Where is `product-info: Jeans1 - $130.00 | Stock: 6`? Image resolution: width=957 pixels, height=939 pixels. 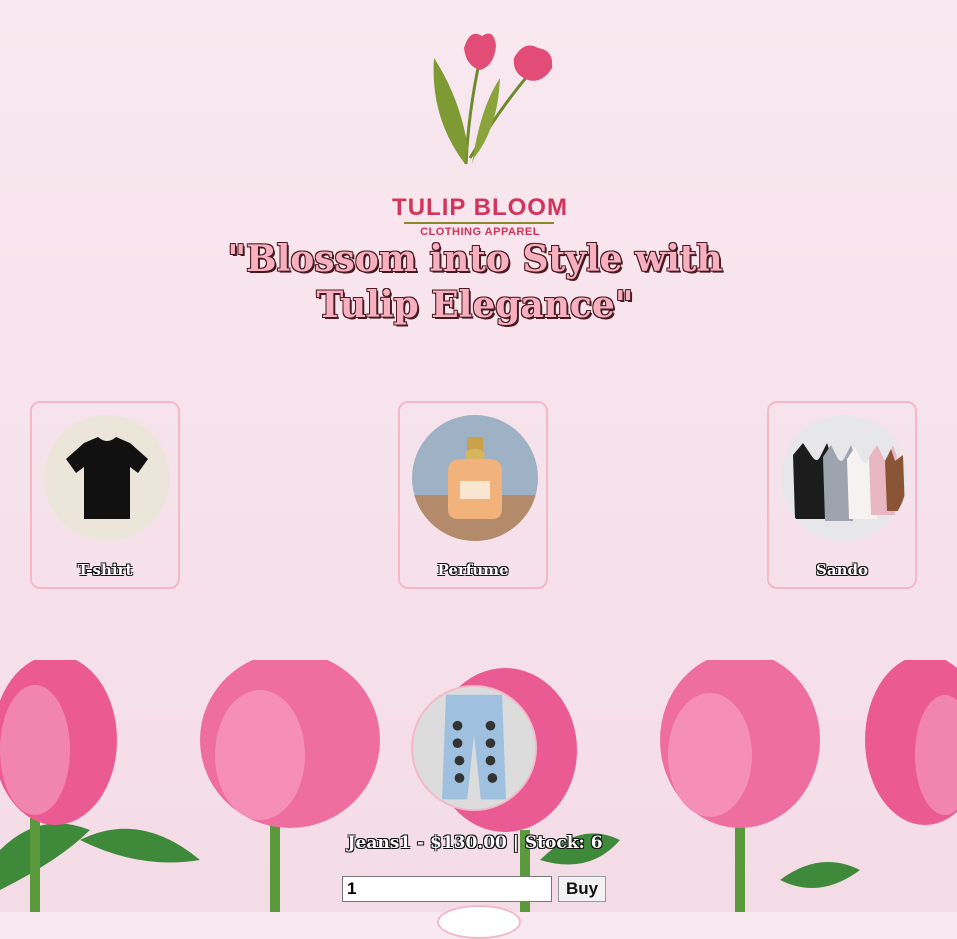
product-info: Jeans1 - $130.00 | Stock: 6 is located at coordinates (475, 843).